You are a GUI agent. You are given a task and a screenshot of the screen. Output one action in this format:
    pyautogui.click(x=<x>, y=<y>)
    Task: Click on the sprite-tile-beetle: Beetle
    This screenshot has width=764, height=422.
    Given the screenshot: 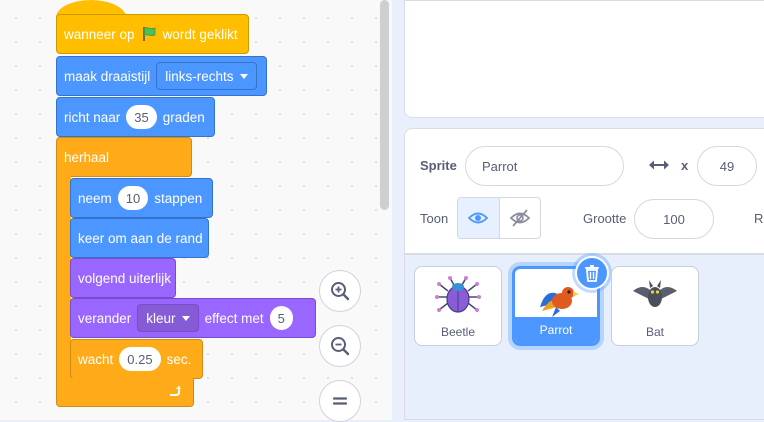 What is the action you would take?
    pyautogui.click(x=458, y=306)
    